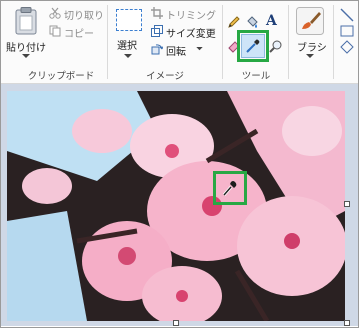 The image size is (359, 328). I want to click on rotate-icon, so click(157, 49).